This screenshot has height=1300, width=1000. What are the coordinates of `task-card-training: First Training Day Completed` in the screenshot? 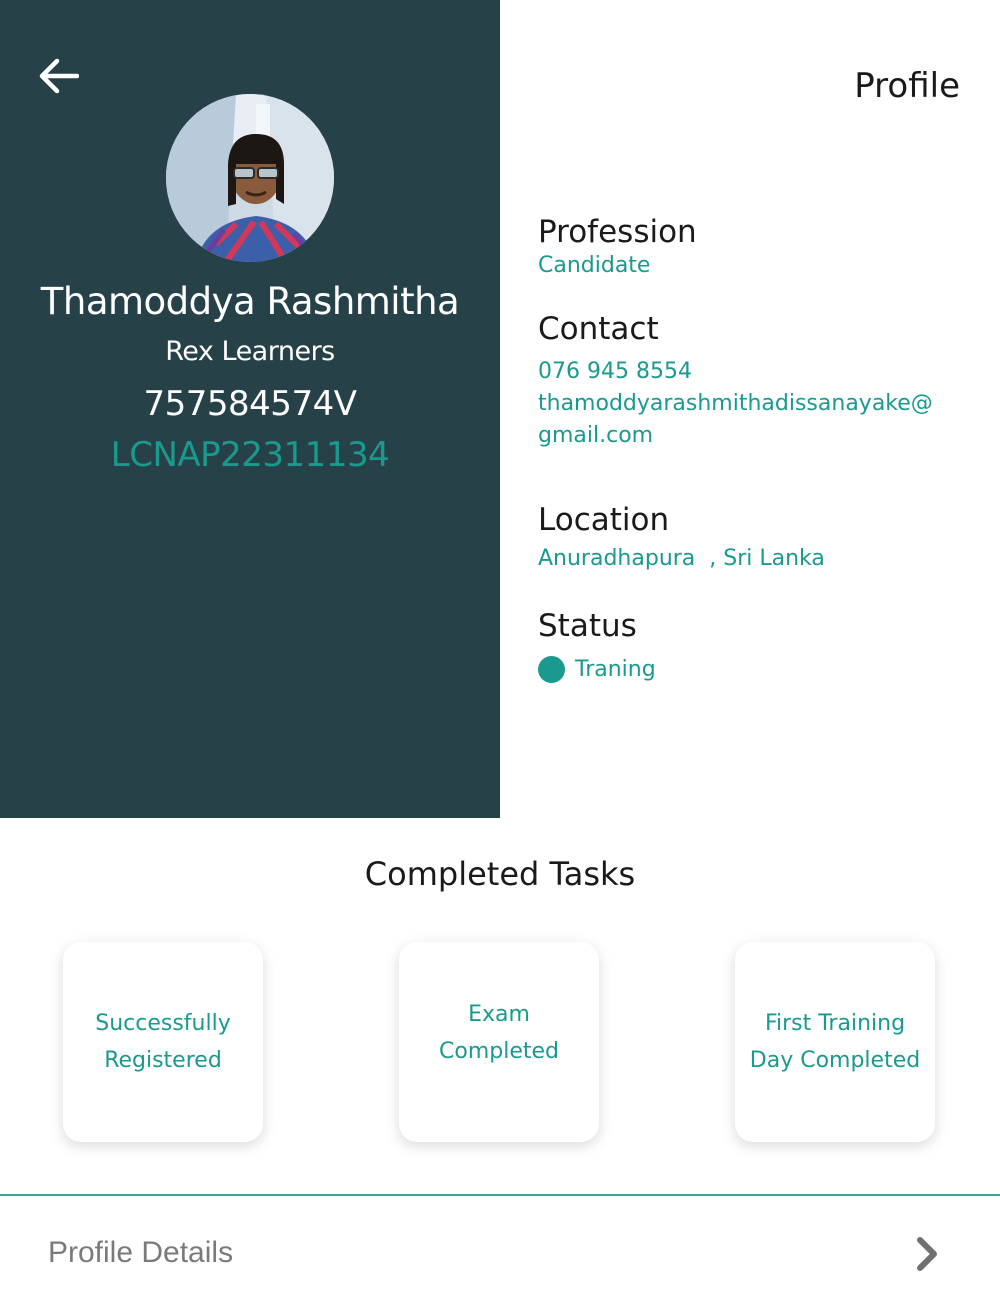 It's located at (835, 1042).